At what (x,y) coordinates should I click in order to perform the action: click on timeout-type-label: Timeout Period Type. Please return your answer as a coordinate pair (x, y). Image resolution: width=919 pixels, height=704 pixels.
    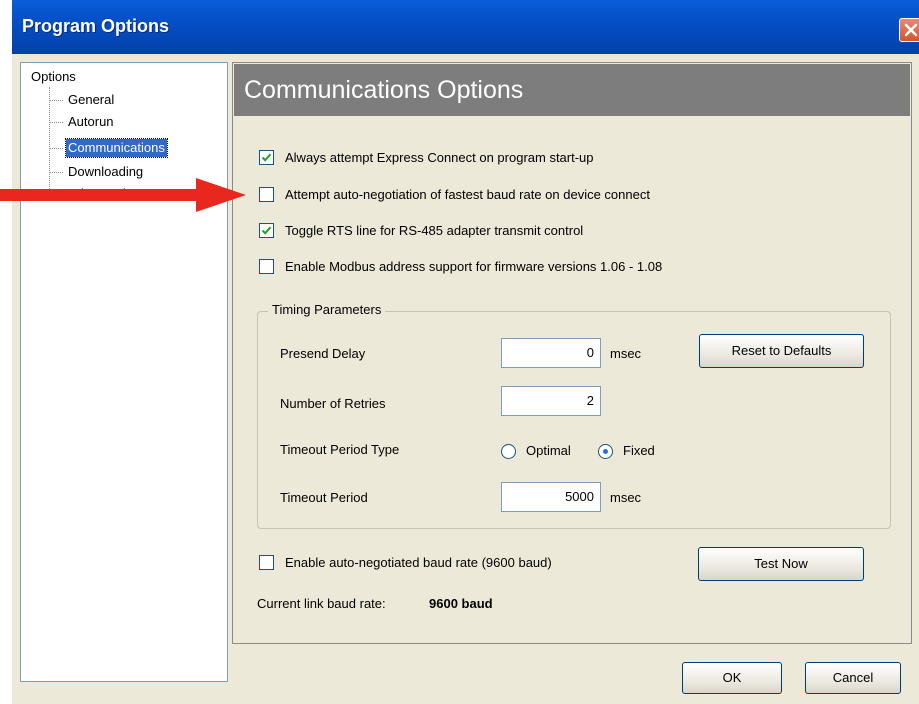
    Looking at the image, I should click on (340, 449).